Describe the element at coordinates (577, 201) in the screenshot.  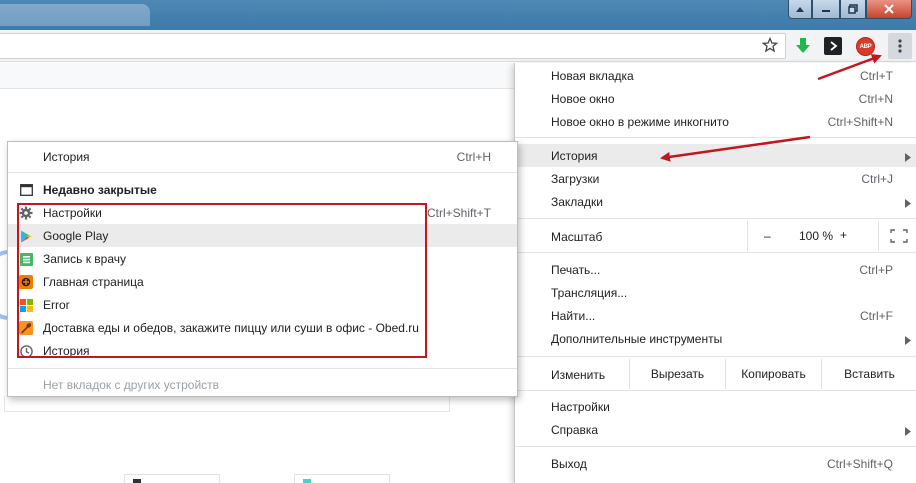
I see `menu-item-label: Закладки` at that location.